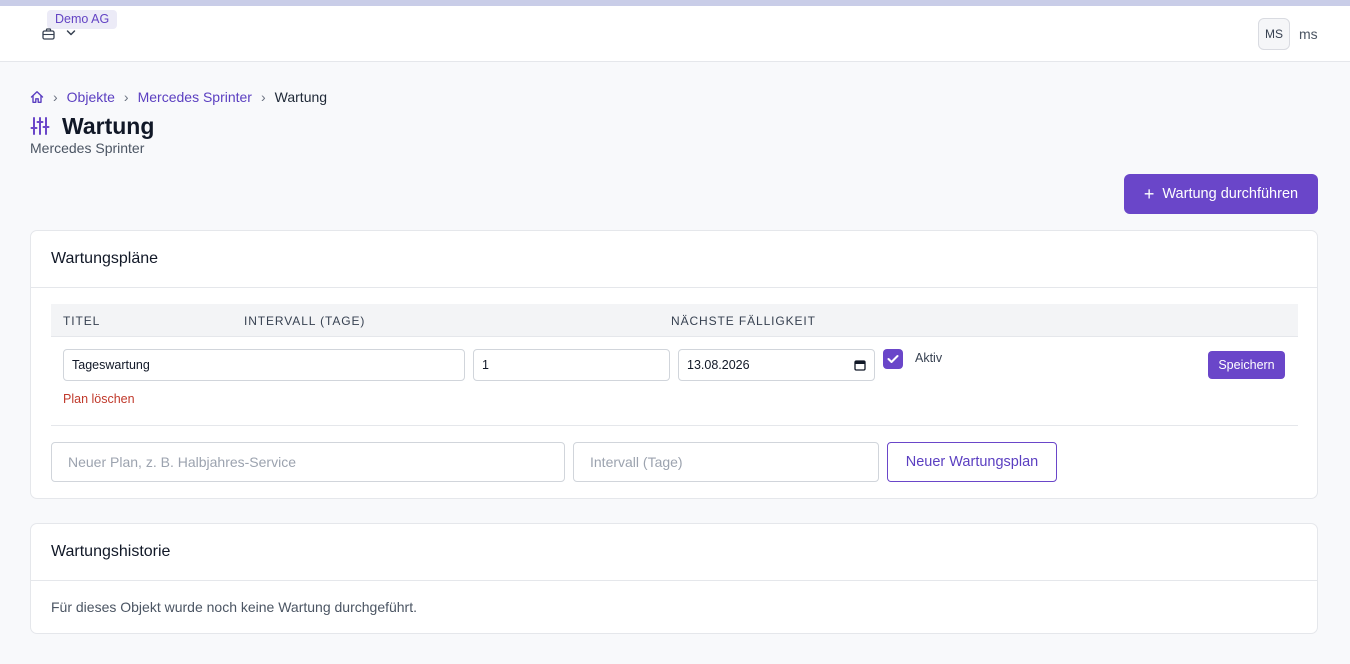 The height and width of the screenshot is (664, 1350). What do you see at coordinates (674, 259) in the screenshot?
I see `maintenance-plans-title: Wartungspläne` at bounding box center [674, 259].